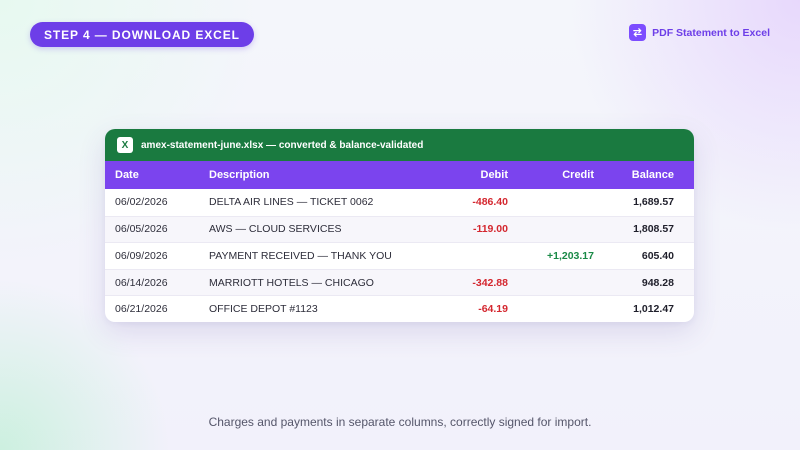 The width and height of the screenshot is (800, 450). I want to click on step-badge: STEP 4 — DOWNLOAD EXCEL, so click(142, 34).